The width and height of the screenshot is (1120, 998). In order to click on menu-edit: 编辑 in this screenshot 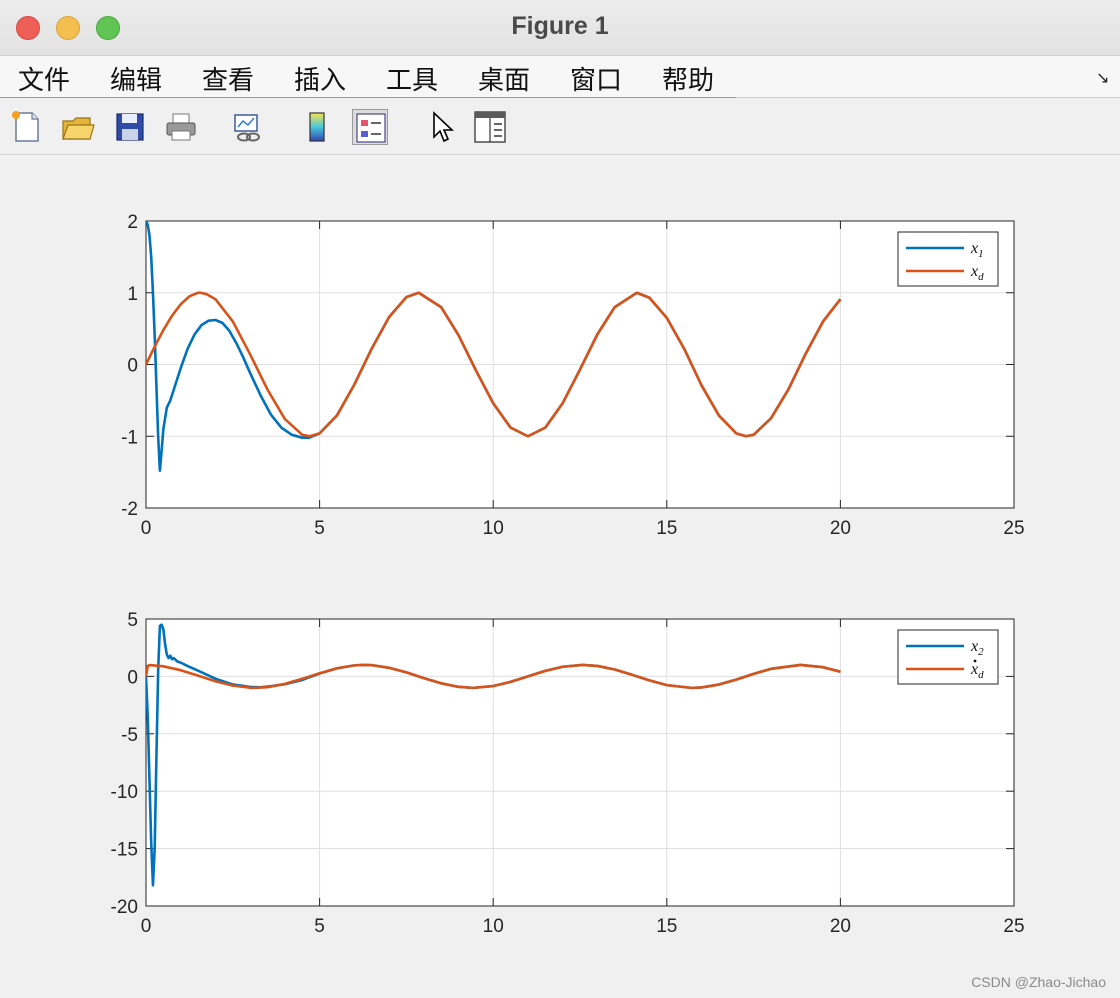, I will do `click(136, 78)`.